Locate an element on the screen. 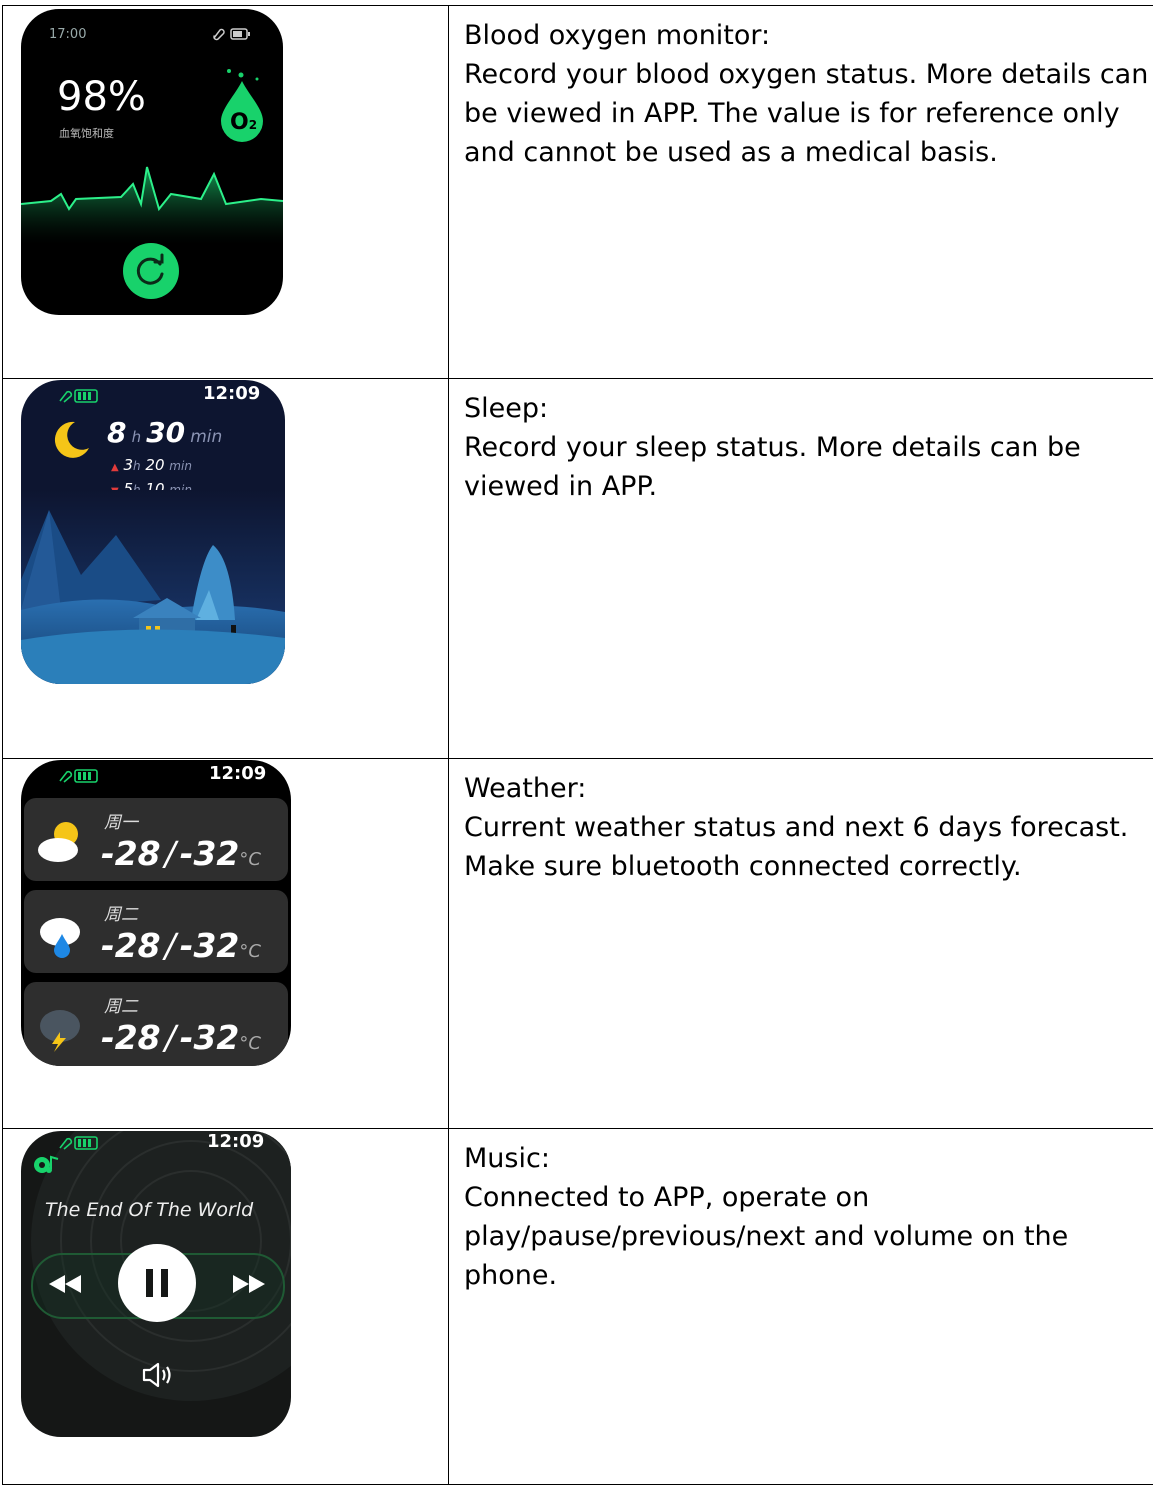 This screenshot has width=1153, height=1494. music-screen: 12:09 The End Of The World is located at coordinates (156, 1284).